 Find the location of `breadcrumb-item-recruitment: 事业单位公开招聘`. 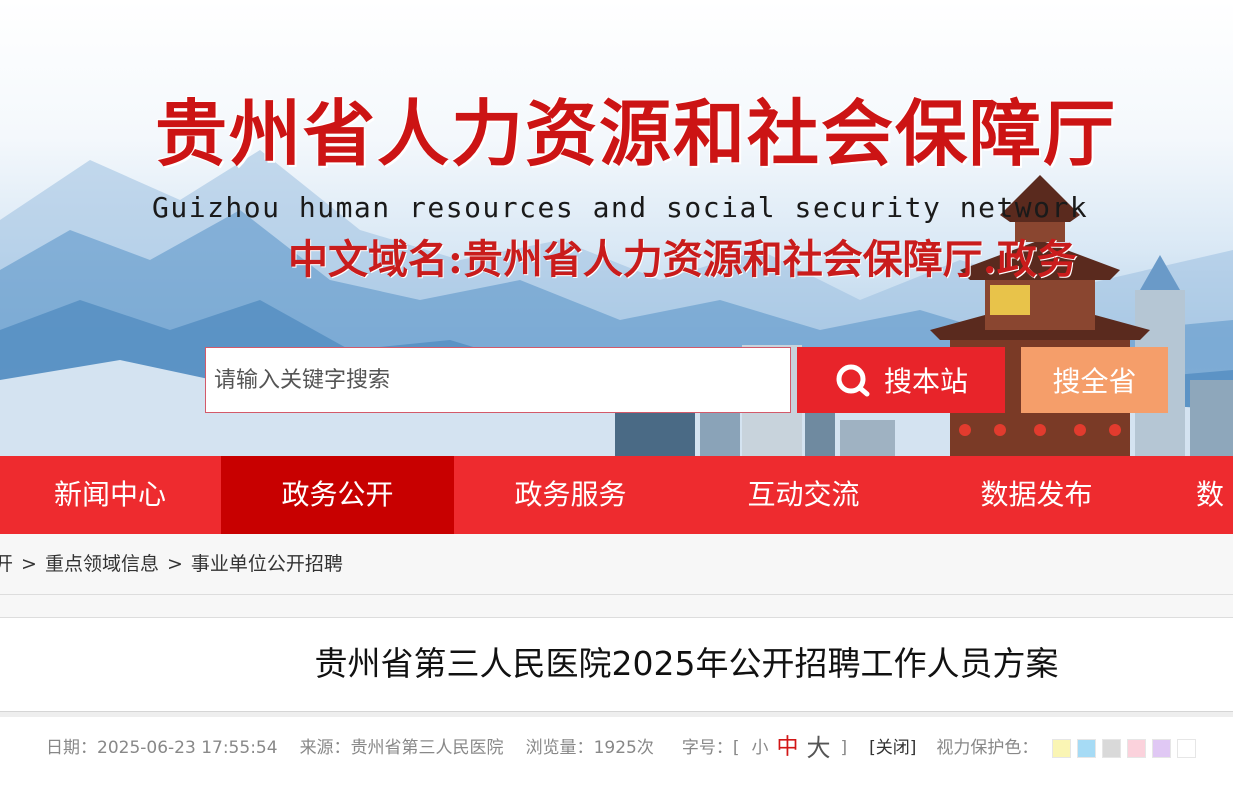

breadcrumb-item-recruitment: 事业单位公开招聘 is located at coordinates (267, 564).